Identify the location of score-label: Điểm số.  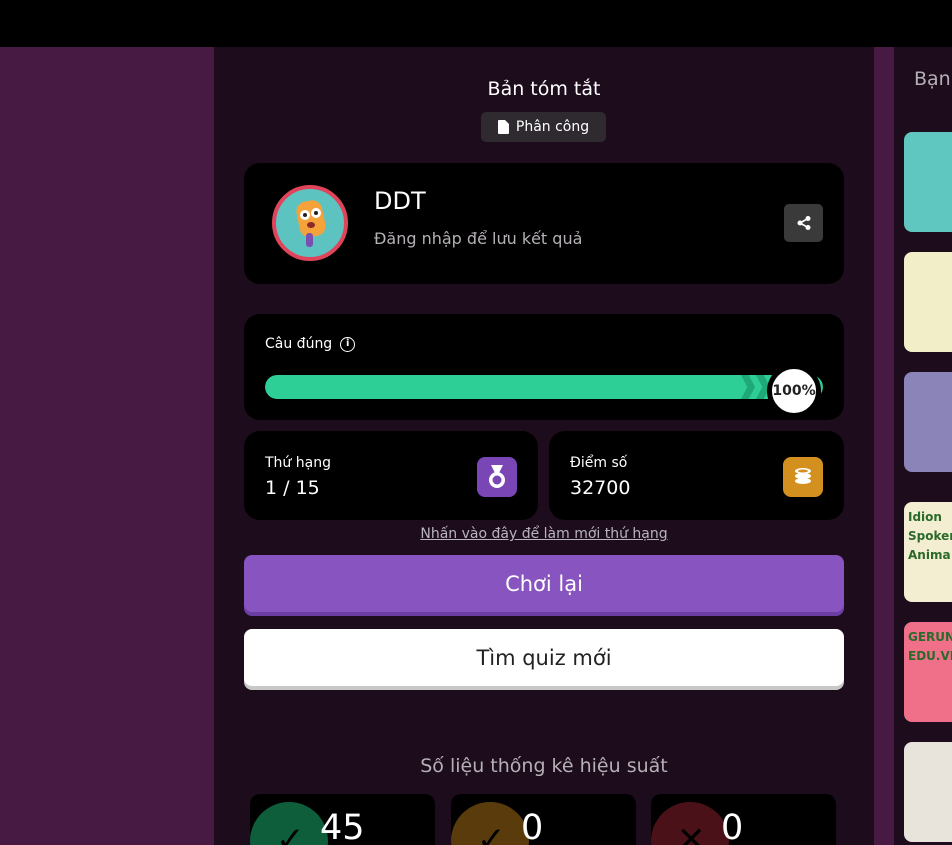
(599, 463).